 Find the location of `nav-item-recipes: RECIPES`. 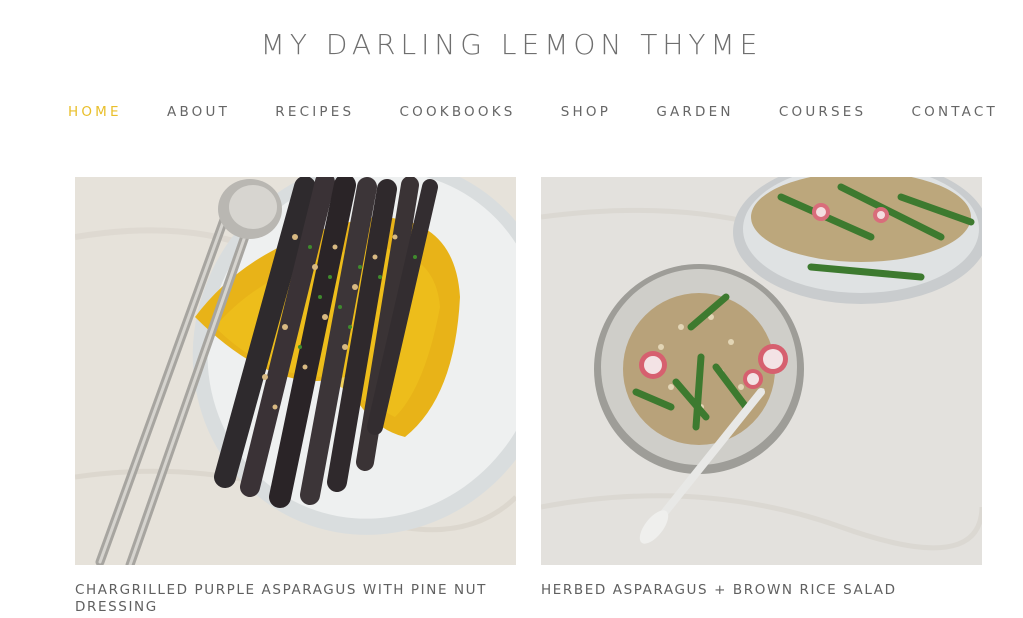

nav-item-recipes: RECIPES is located at coordinates (314, 112).